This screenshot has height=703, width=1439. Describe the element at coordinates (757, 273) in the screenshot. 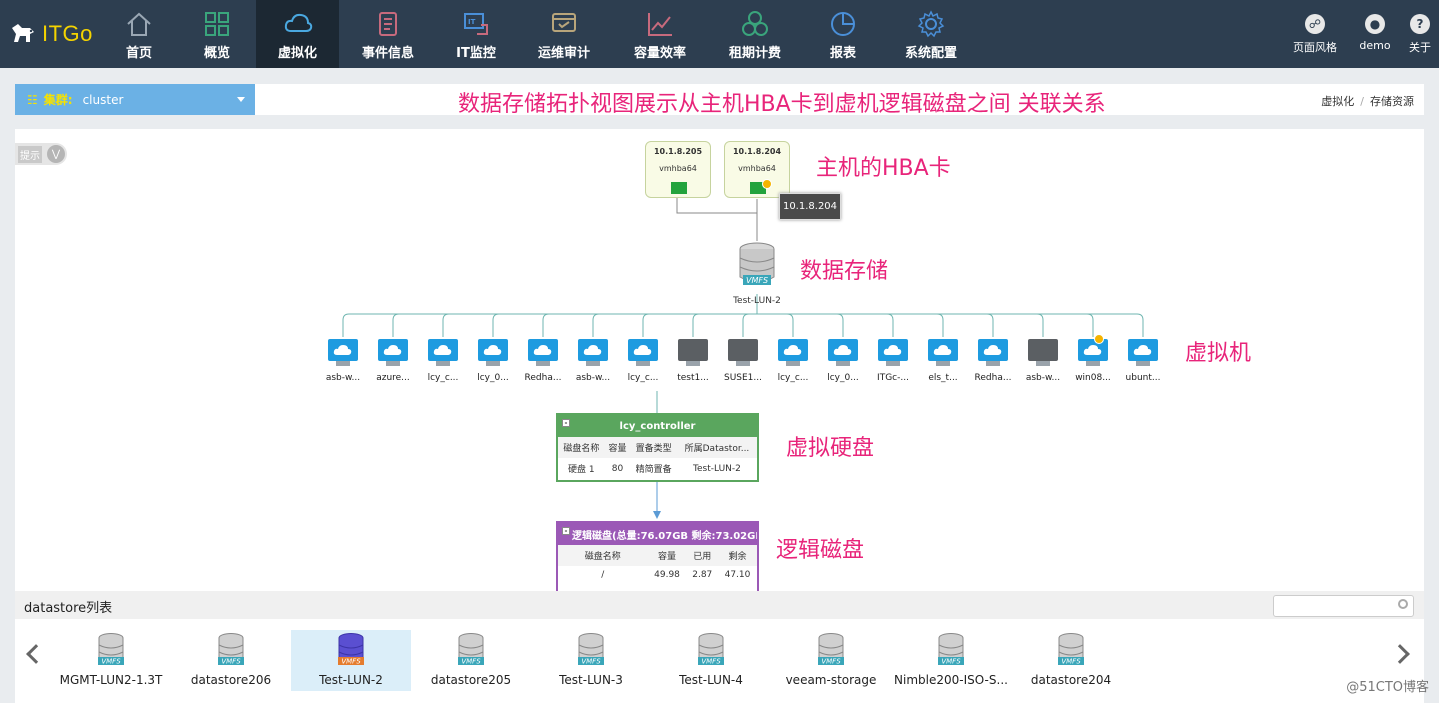

I see `datastore-node: VMFS Test-LUN-2` at that location.